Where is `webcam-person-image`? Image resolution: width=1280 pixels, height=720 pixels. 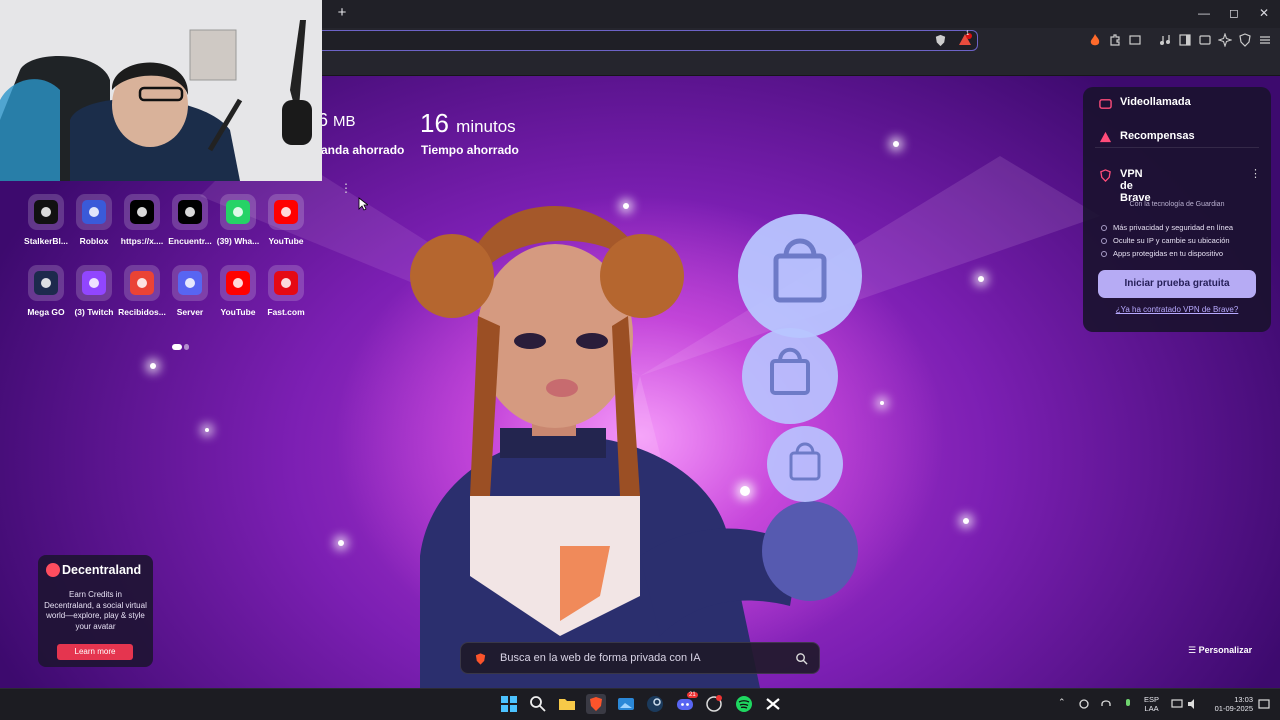 webcam-person-image is located at coordinates (161, 90).